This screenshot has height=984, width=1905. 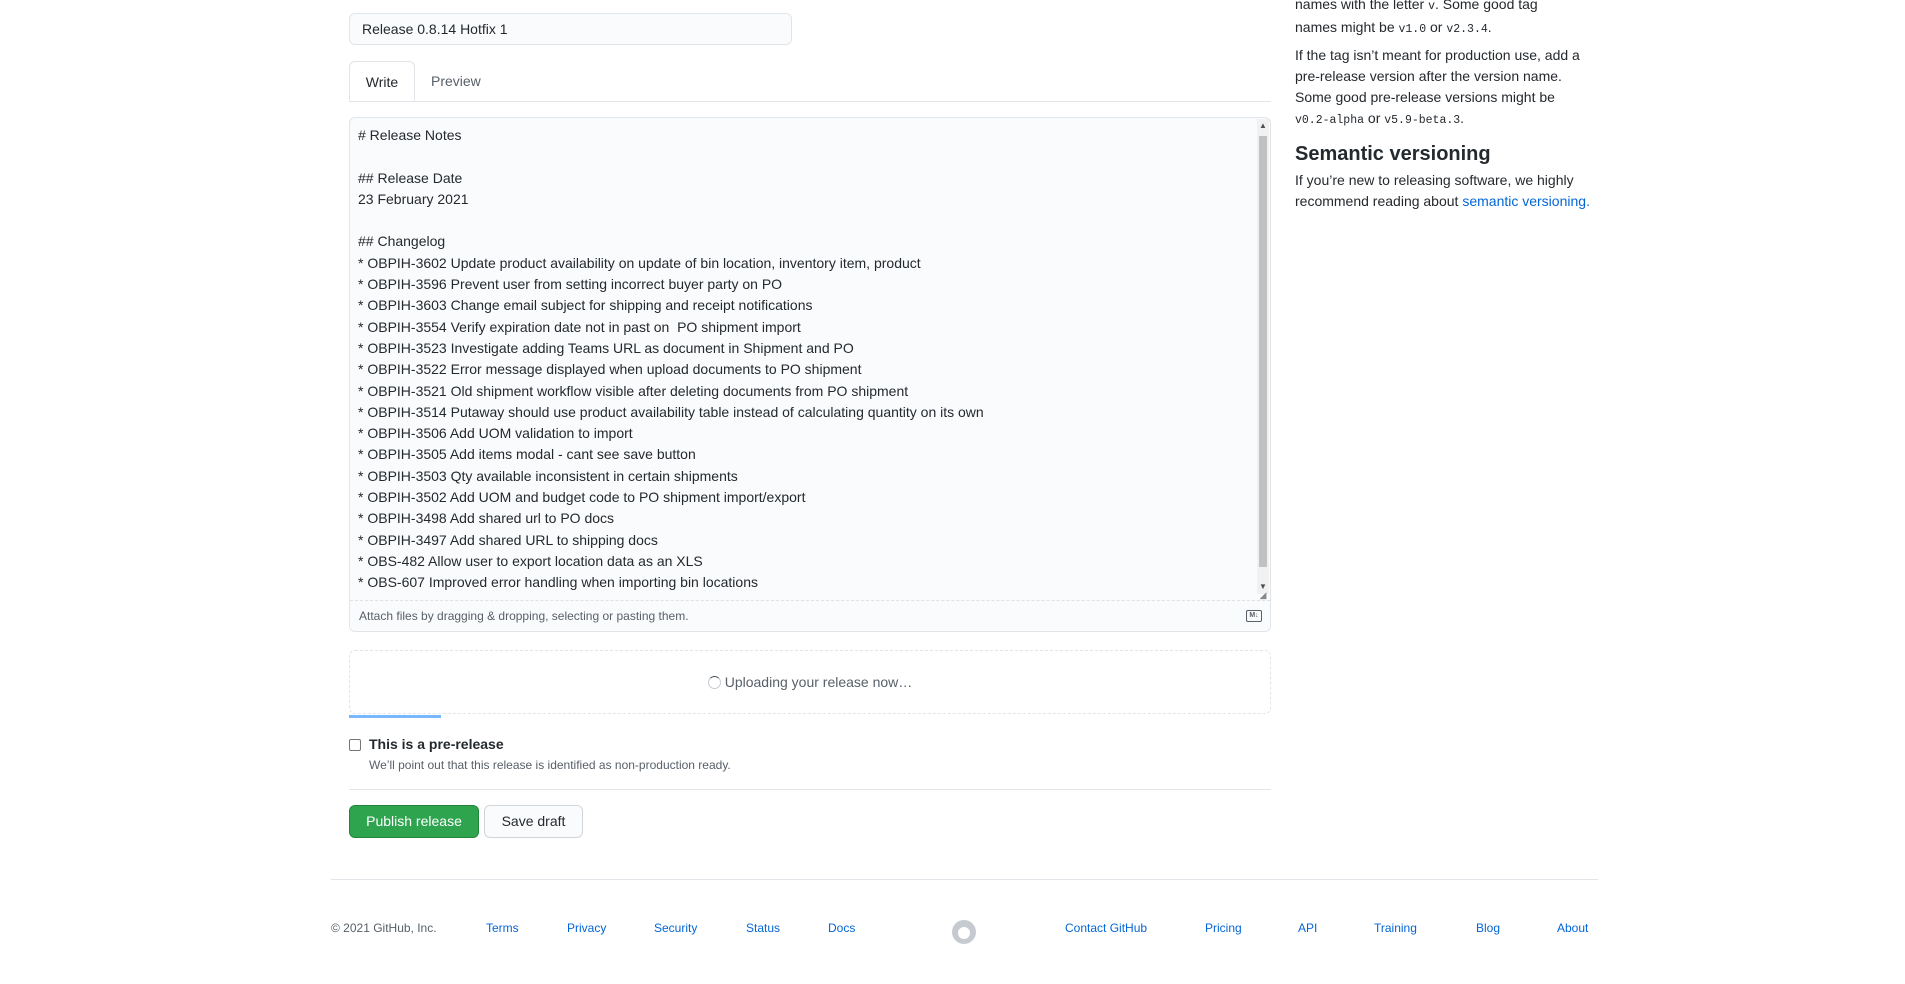 What do you see at coordinates (1572, 928) in the screenshot?
I see `footer-link-about: About` at bounding box center [1572, 928].